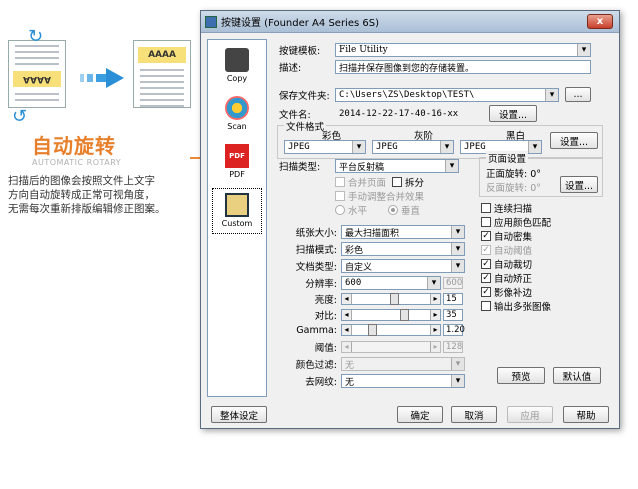 The image size is (638, 489). Describe the element at coordinates (325, 348) in the screenshot. I see `threshold-label: 阈值:` at that location.